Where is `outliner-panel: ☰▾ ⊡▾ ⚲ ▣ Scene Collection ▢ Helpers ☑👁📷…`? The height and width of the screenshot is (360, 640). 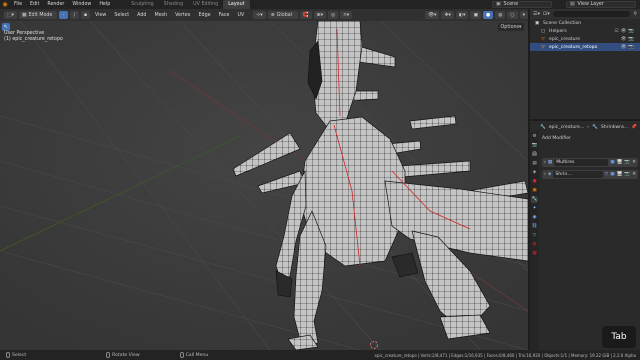 outliner-panel: ☰▾ ⊡▾ ⚲ ▣ Scene Collection ▢ Helpers ☑👁📷… is located at coordinates (585, 64).